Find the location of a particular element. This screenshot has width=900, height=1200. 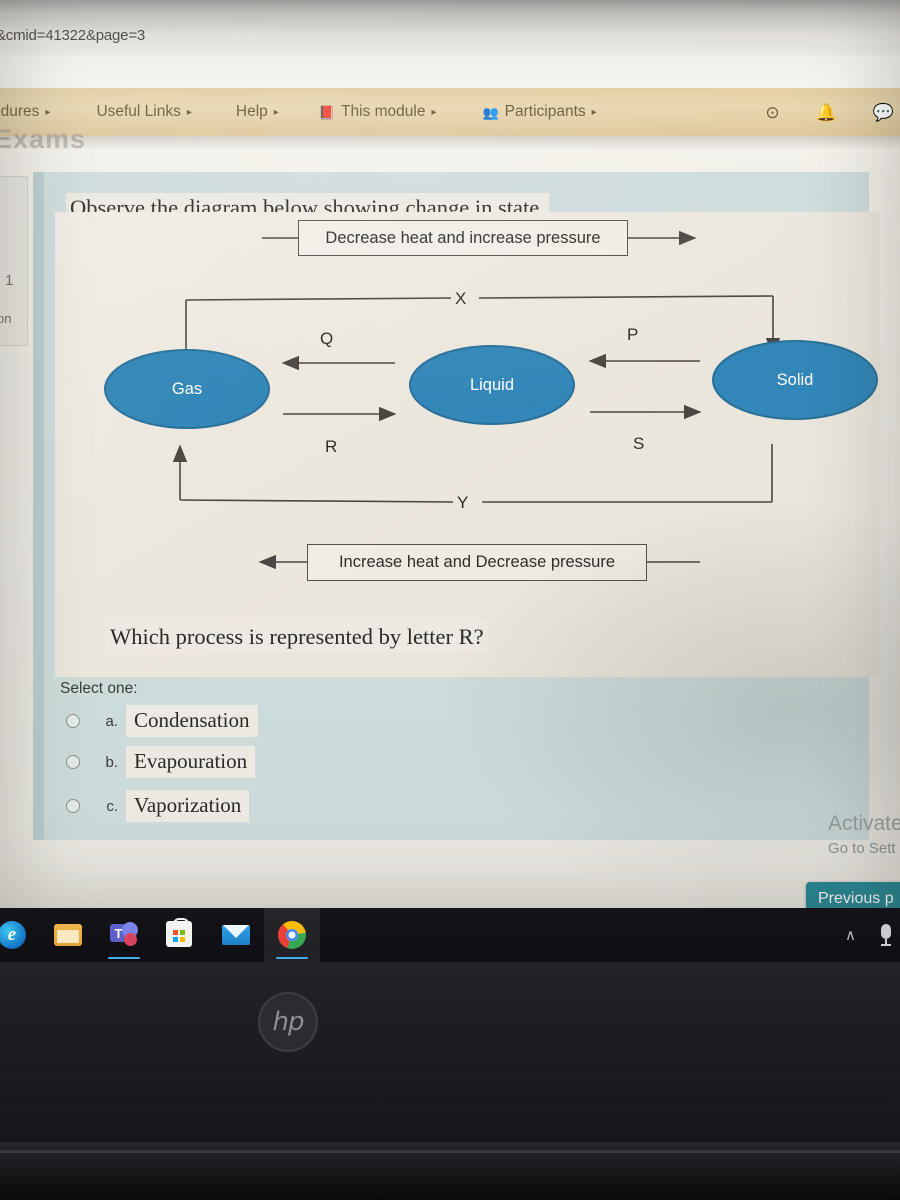

diagram-letter-q: Q is located at coordinates (327, 338).